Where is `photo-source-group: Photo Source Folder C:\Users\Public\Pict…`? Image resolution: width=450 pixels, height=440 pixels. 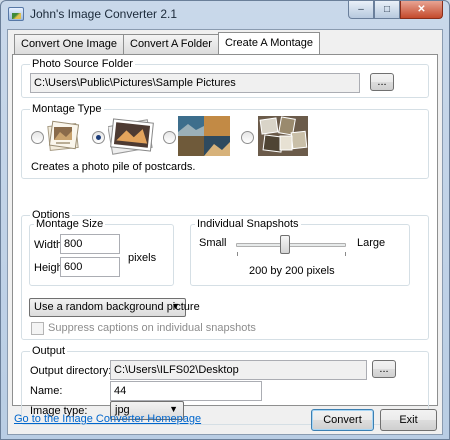
photo-source-group: Photo Source Folder C:\Users\Public\Pict… is located at coordinates (225, 78).